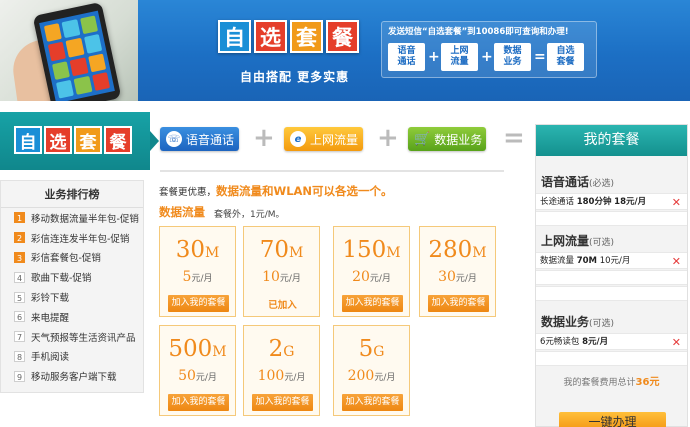  I want to click on rank-number: 5, so click(19, 297).